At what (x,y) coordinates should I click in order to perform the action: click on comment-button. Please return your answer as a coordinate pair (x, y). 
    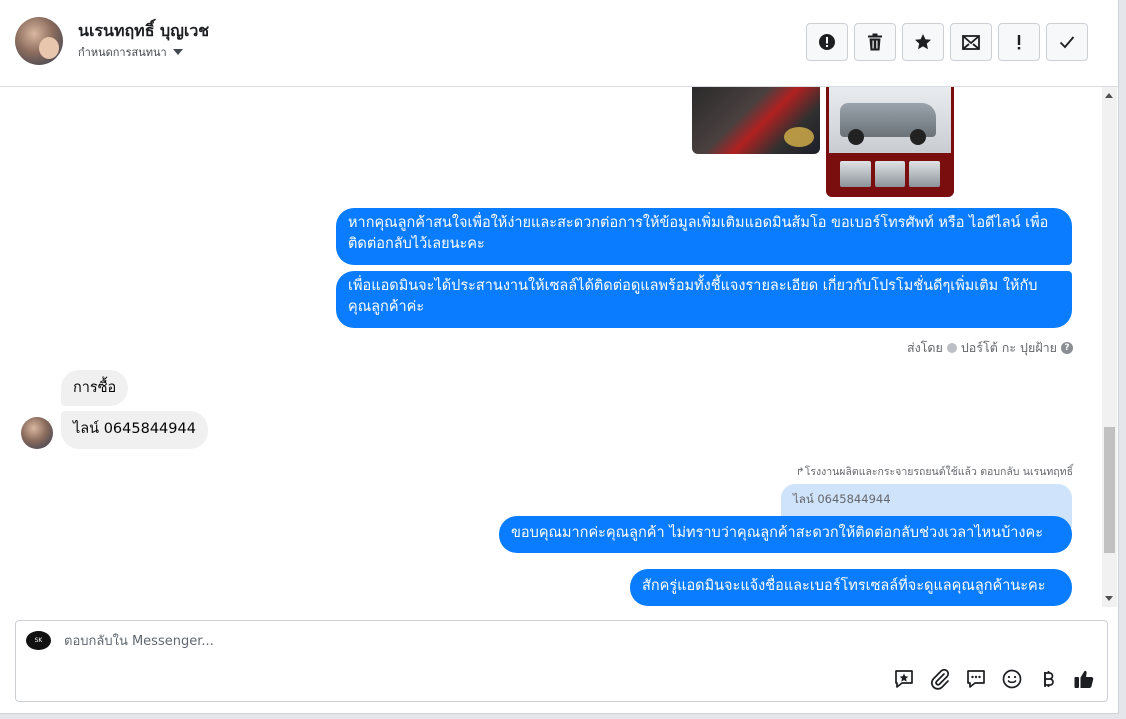
    Looking at the image, I should click on (976, 679).